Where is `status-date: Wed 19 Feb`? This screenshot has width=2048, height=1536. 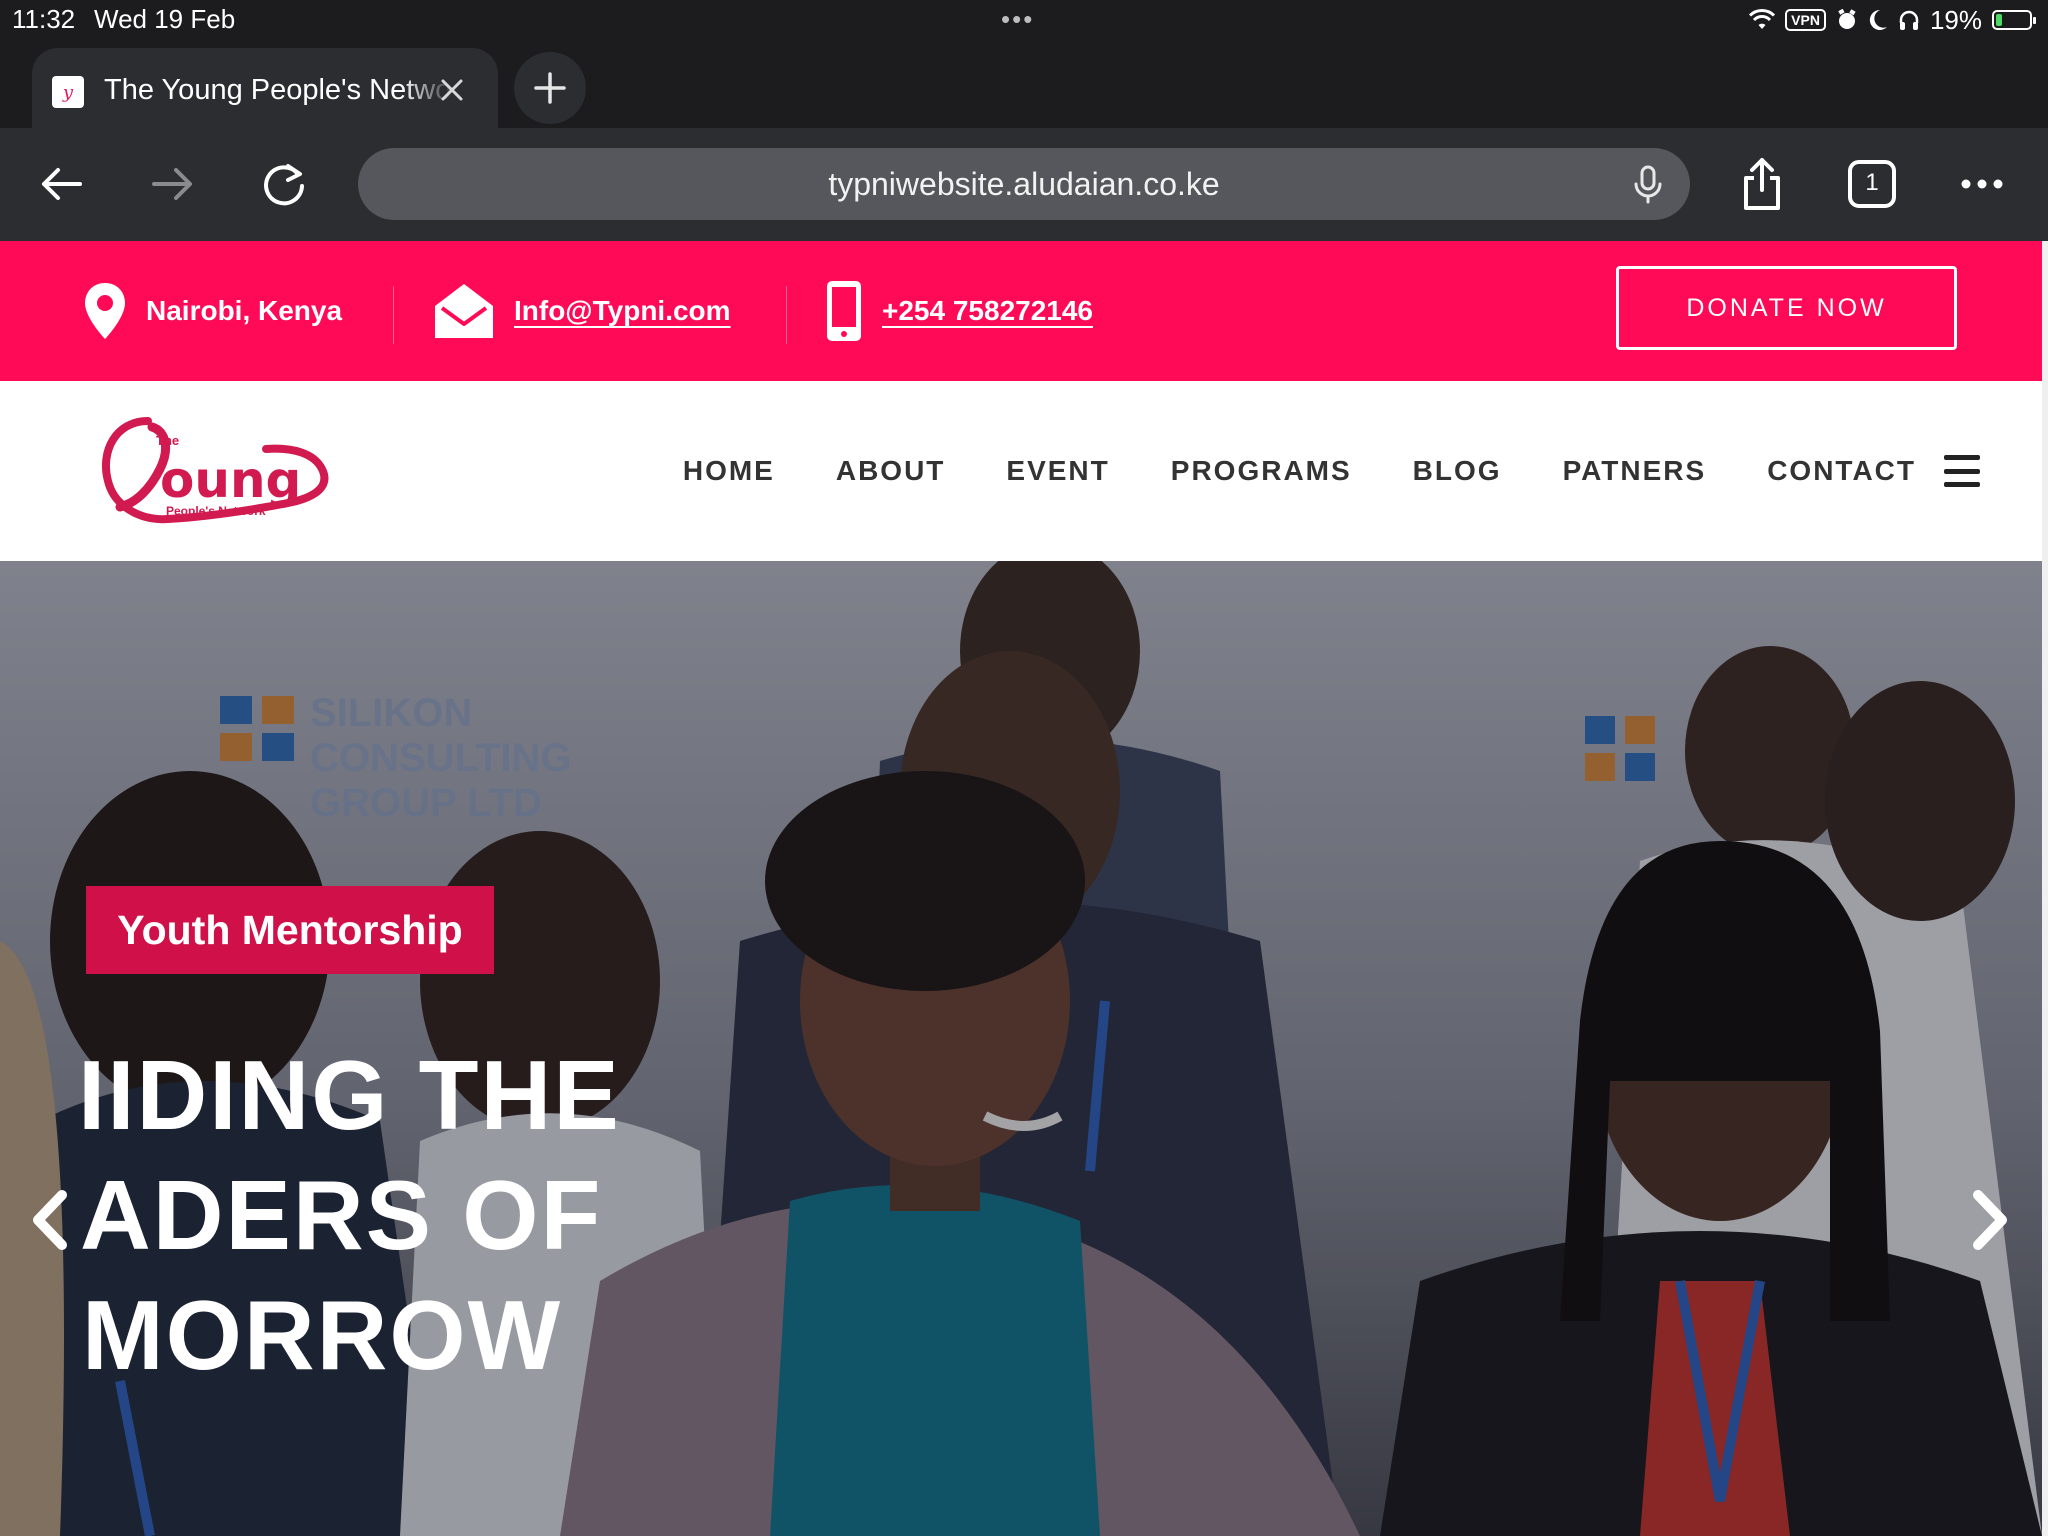
status-date: Wed 19 Feb is located at coordinates (165, 19).